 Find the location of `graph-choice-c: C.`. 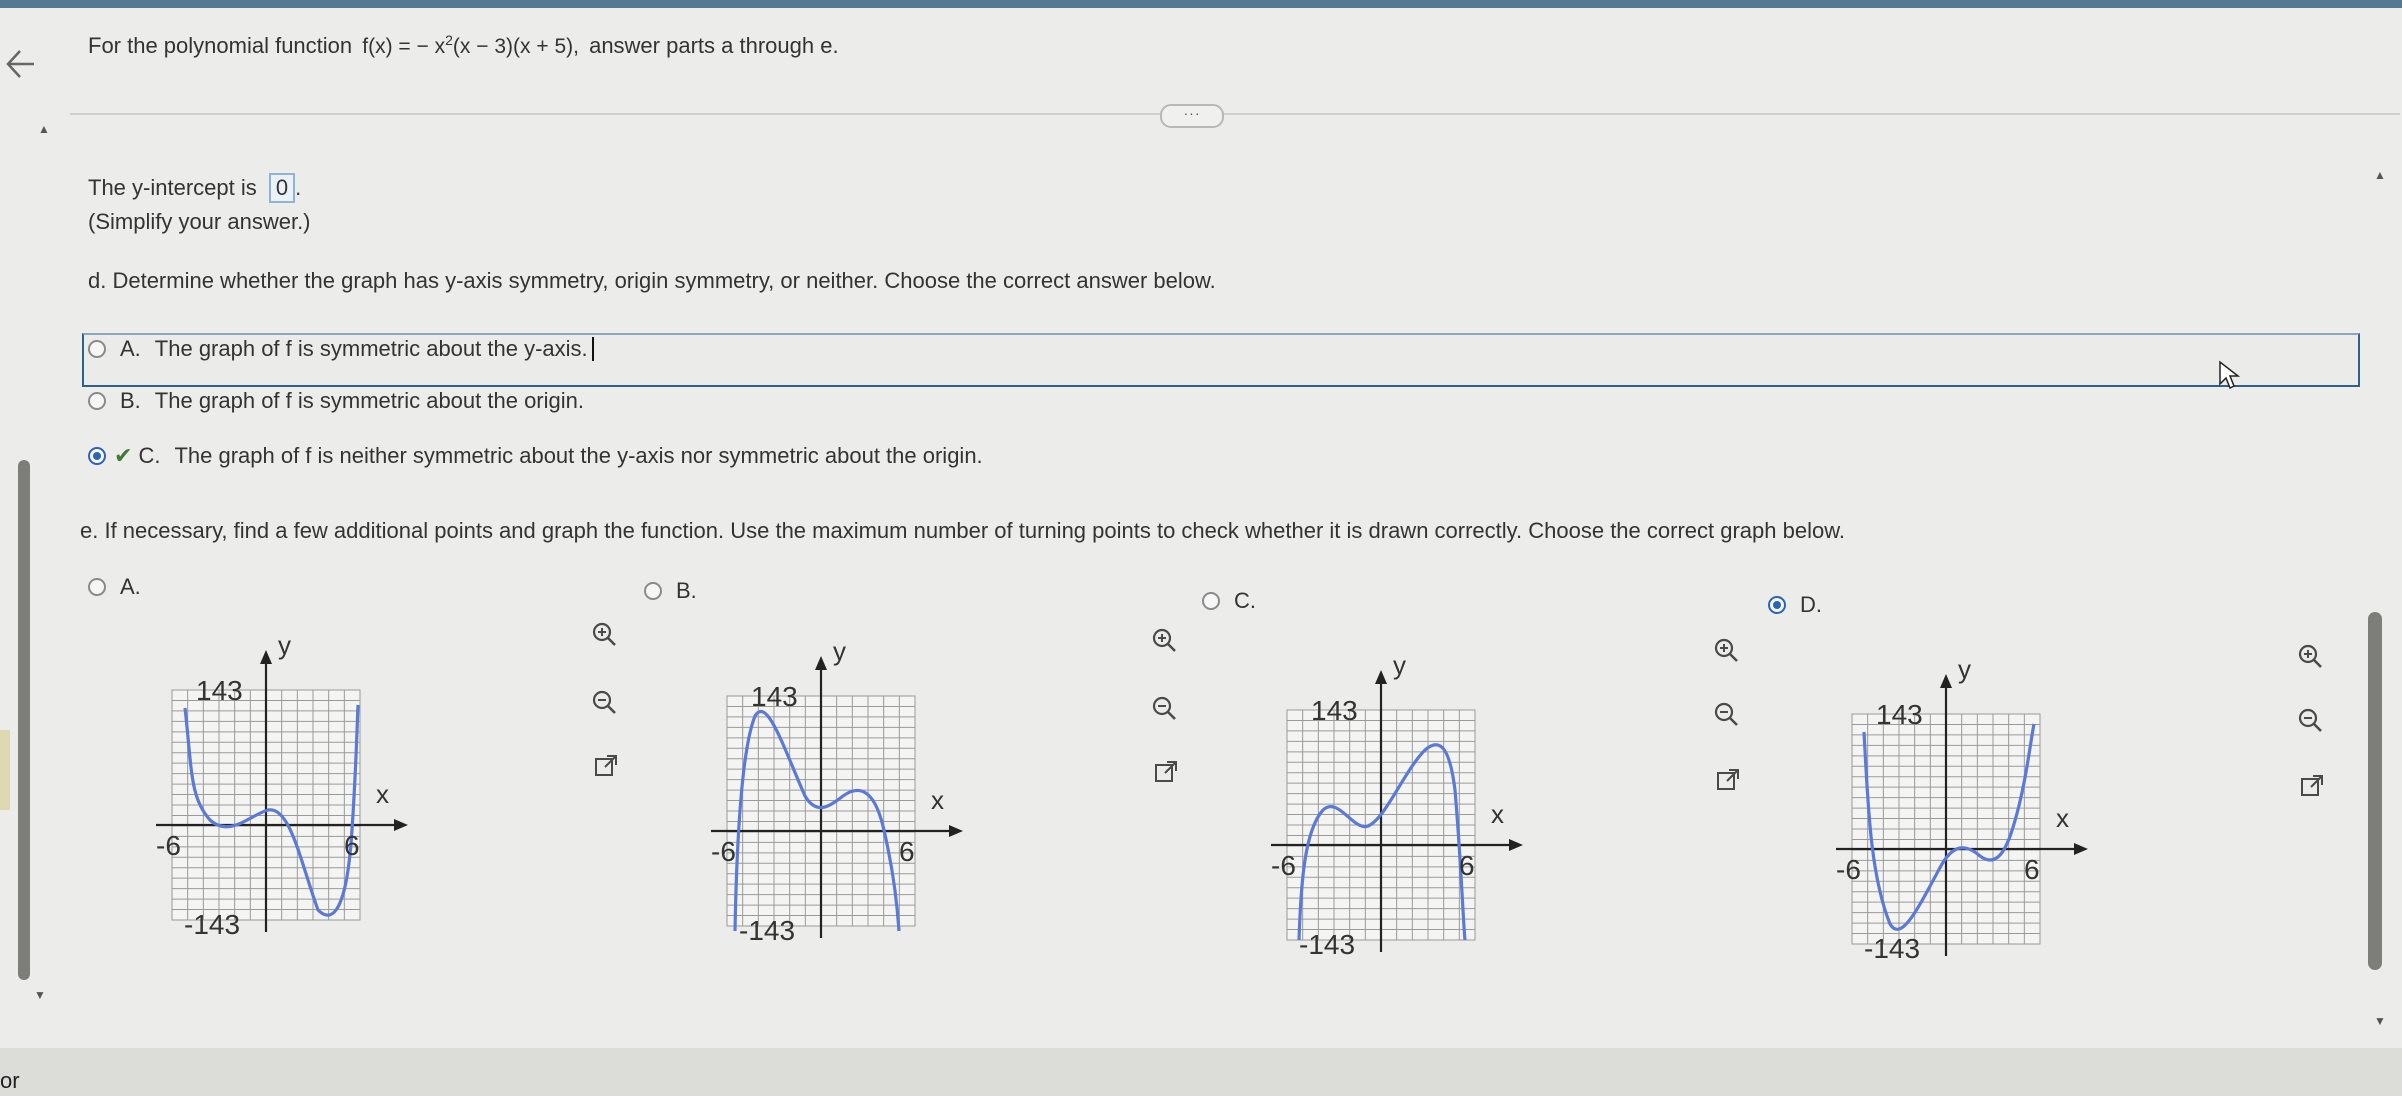

graph-choice-c: C. is located at coordinates (1229, 601).